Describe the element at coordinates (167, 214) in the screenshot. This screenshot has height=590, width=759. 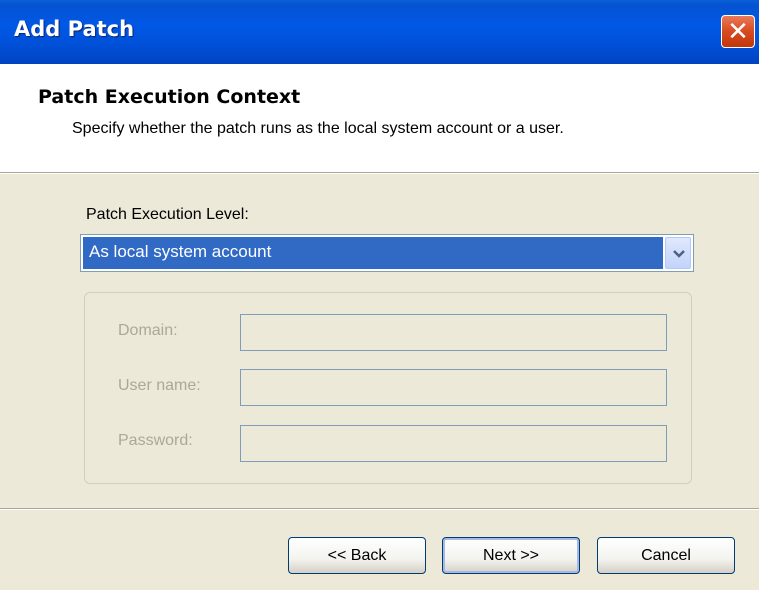
I see `execution-level-label: Patch Execution Level:` at that location.